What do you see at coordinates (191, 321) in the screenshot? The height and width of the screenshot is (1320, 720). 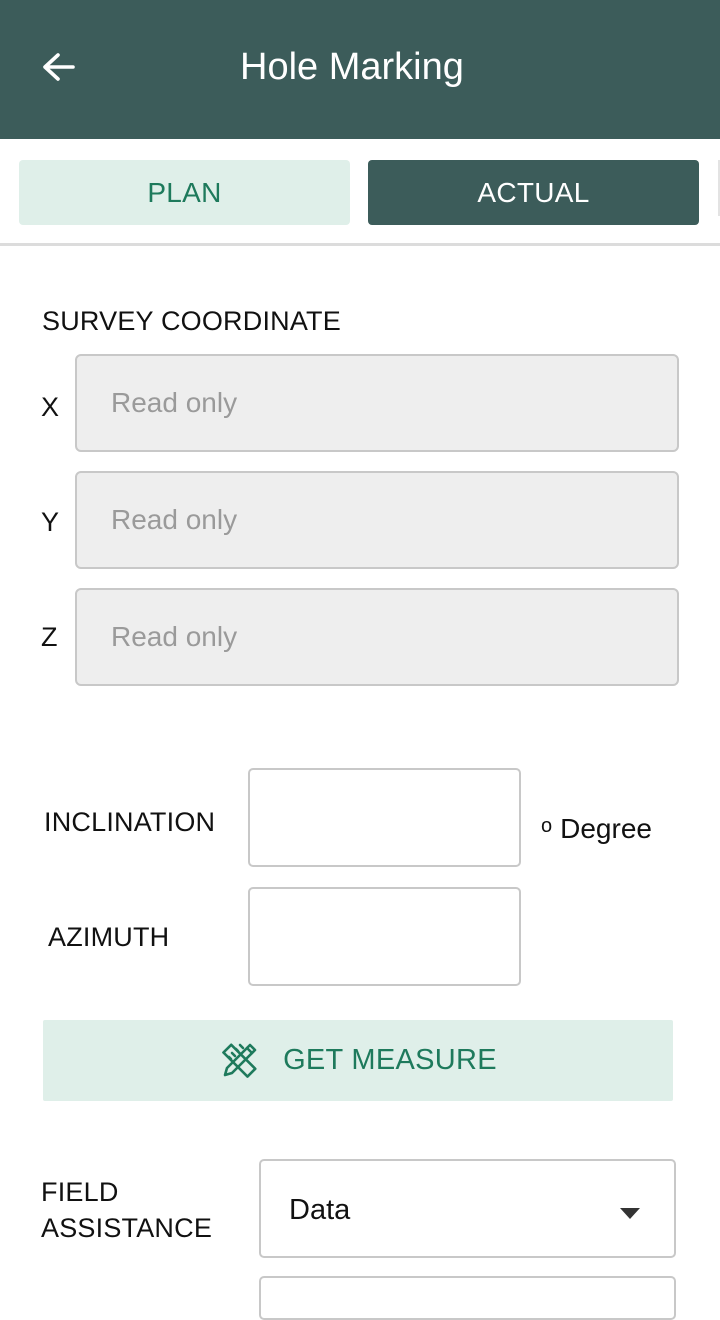 I see `survey-coordinate-title: SURVEY COORDINATE` at bounding box center [191, 321].